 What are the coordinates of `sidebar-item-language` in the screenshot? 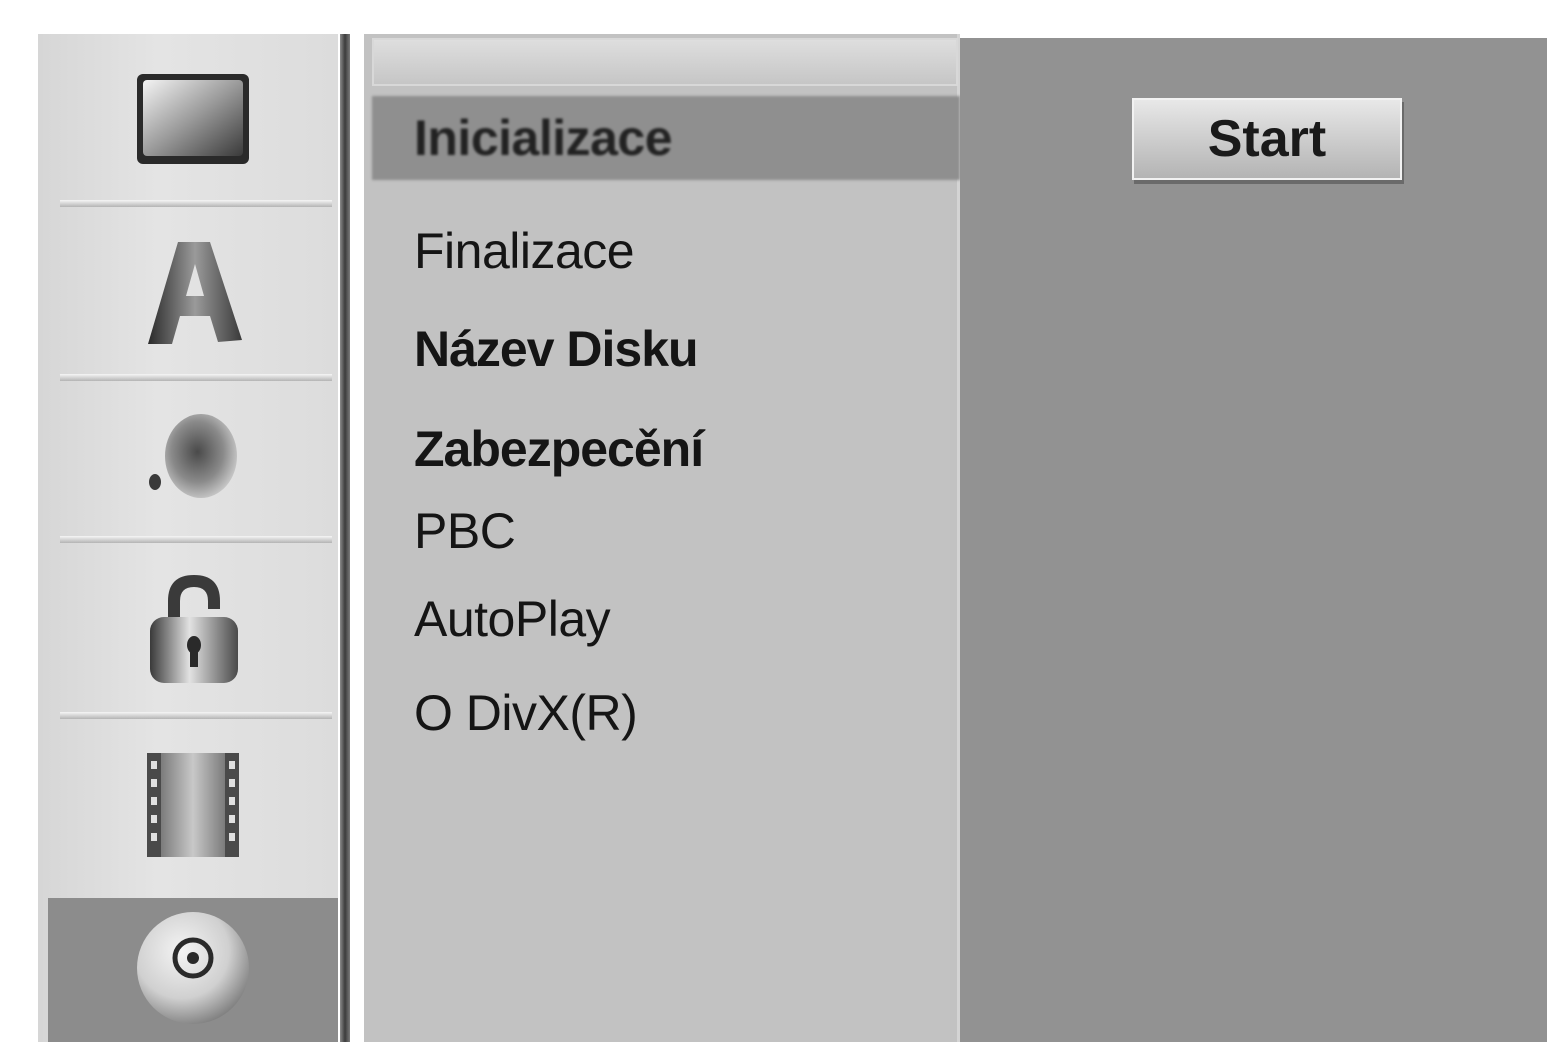 It's located at (193, 294).